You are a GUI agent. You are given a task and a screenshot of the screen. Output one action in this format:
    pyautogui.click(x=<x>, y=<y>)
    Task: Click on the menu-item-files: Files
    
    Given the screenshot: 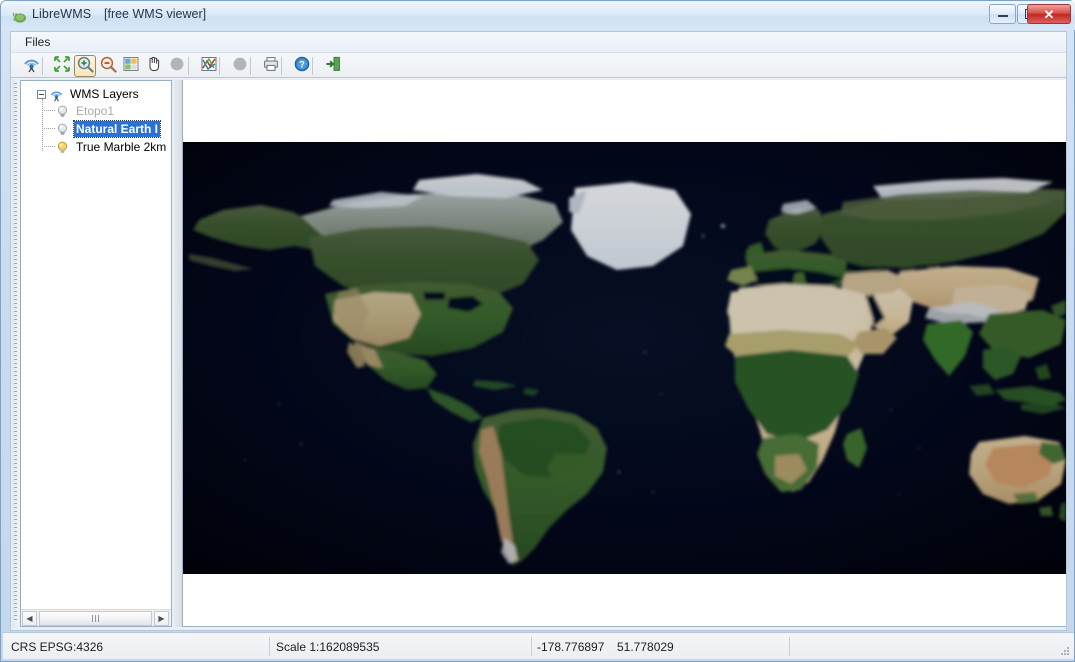 What is the action you would take?
    pyautogui.click(x=37, y=42)
    